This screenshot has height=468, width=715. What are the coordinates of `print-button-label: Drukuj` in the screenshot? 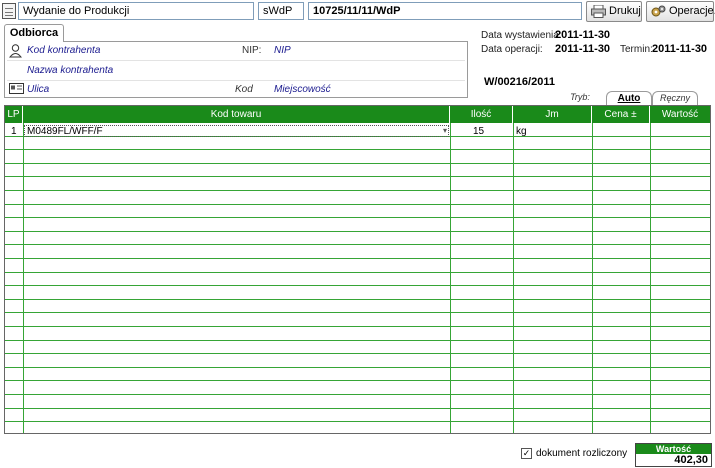 It's located at (625, 11).